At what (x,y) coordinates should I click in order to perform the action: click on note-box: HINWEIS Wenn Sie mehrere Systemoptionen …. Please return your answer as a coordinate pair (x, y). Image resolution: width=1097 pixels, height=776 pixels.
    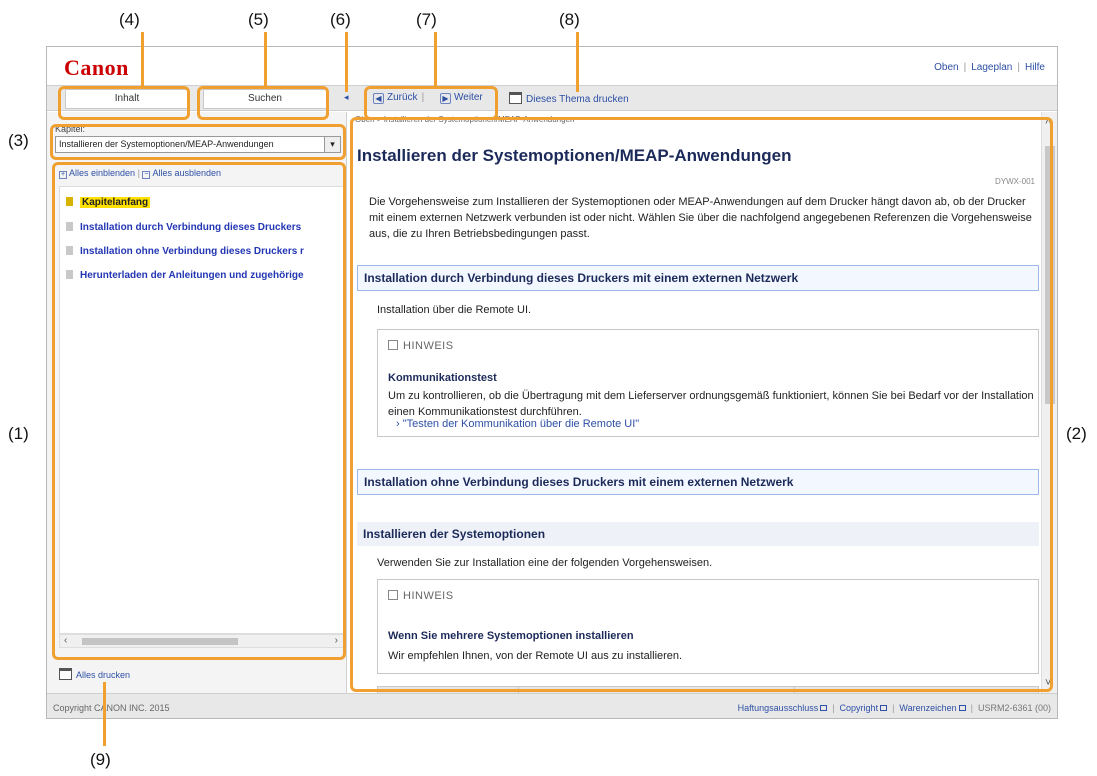
    Looking at the image, I should click on (708, 626).